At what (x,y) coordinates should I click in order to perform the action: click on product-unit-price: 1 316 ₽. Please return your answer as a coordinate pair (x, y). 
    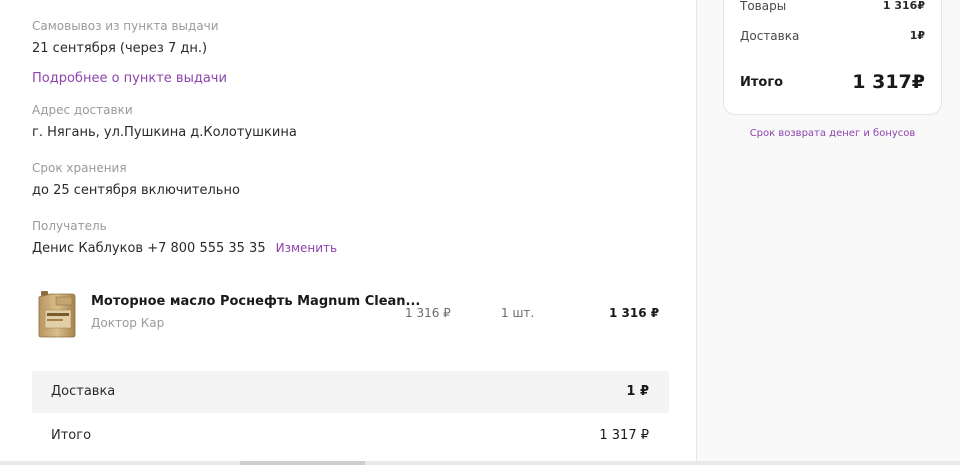
    Looking at the image, I should click on (428, 313).